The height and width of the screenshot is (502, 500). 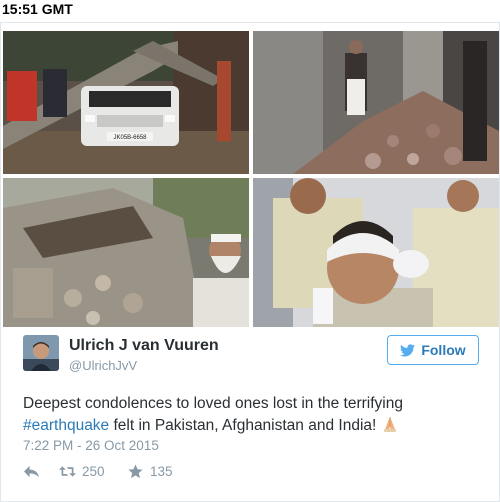 I want to click on screenshot-timestamp: 15:51 GMT, so click(x=37, y=9).